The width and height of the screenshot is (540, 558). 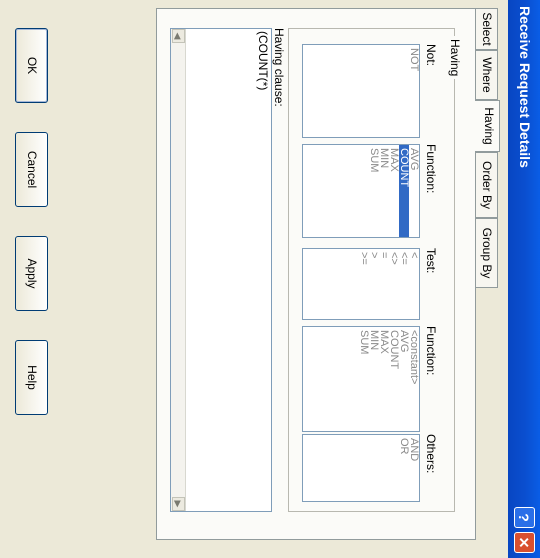 I want to click on function-2-listbox: <constant> AVG COUNT MAX MIN SUM, so click(x=361, y=379).